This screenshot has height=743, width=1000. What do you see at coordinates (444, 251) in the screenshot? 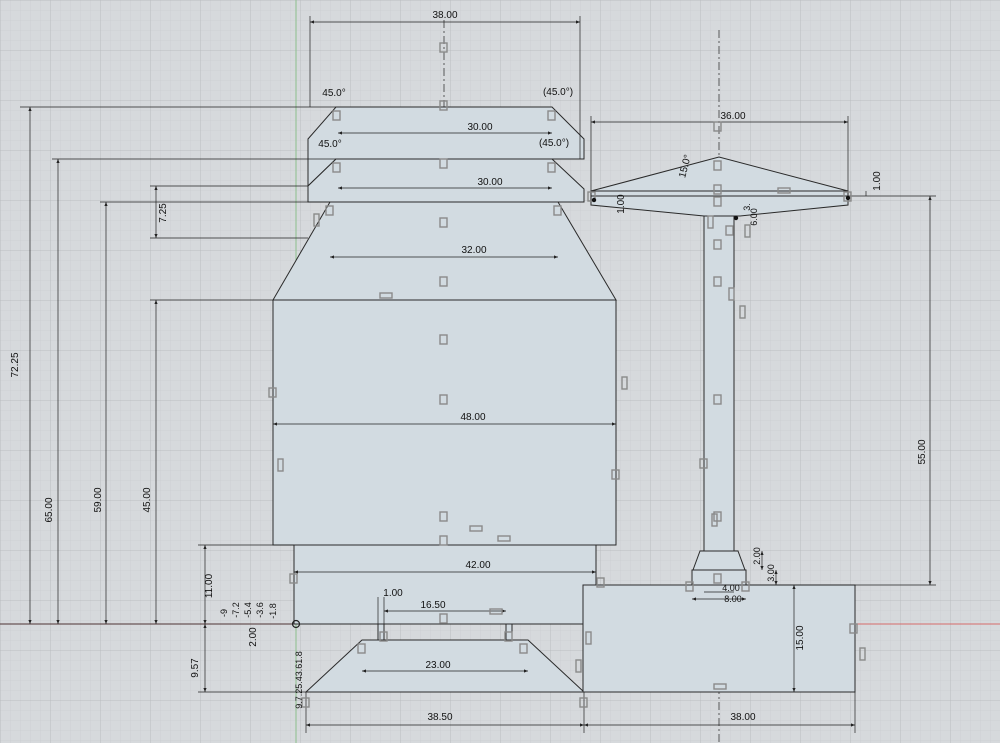
I see `shoulder-trapezoid` at bounding box center [444, 251].